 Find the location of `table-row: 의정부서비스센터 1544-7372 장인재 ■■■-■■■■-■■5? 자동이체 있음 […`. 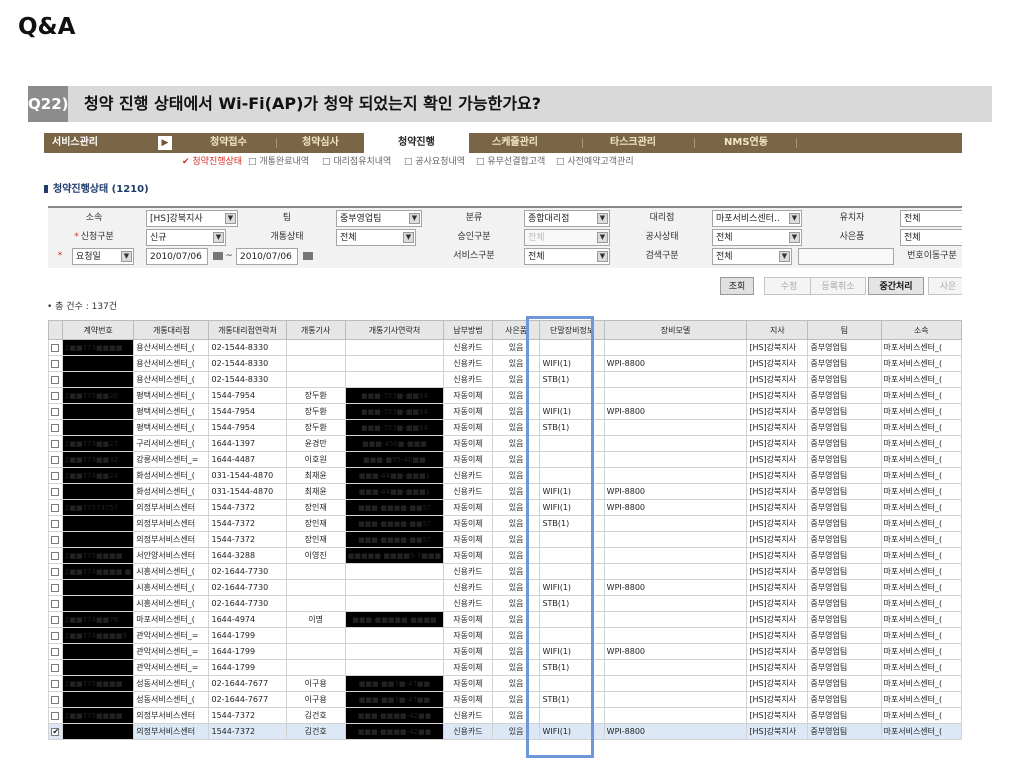

table-row: 의정부서비스센터 1544-7372 장인재 ■■■-■■■■-■■5? 자동이체 있음 [… is located at coordinates (505, 539).